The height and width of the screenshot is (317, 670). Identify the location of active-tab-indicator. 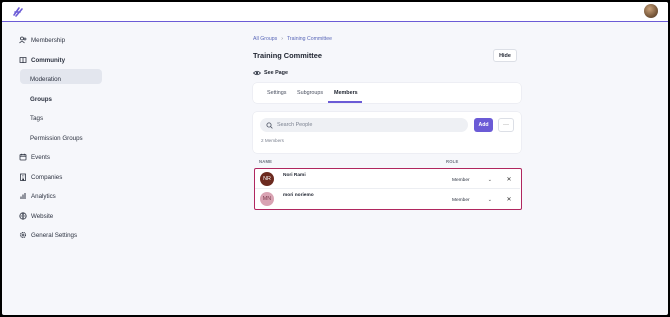
(345, 102).